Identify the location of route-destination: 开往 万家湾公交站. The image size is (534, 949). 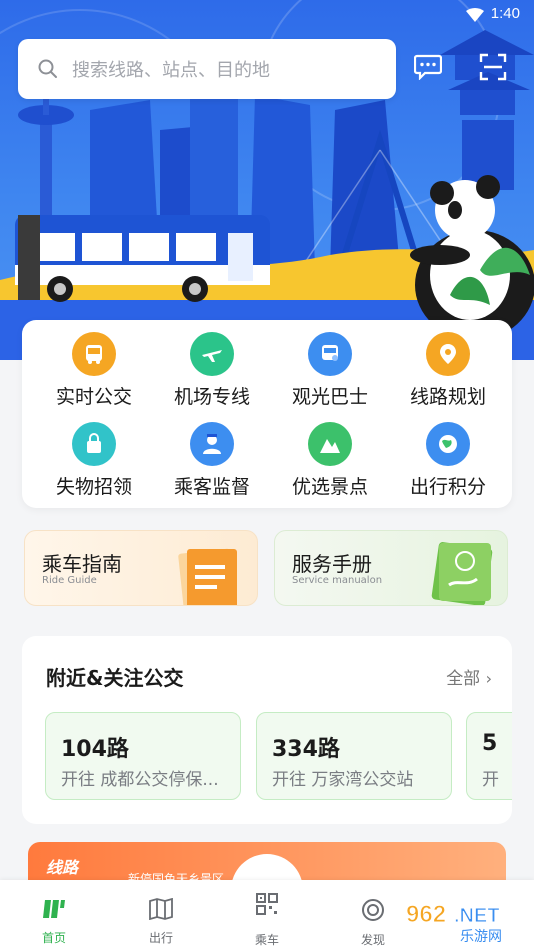
(343, 780).